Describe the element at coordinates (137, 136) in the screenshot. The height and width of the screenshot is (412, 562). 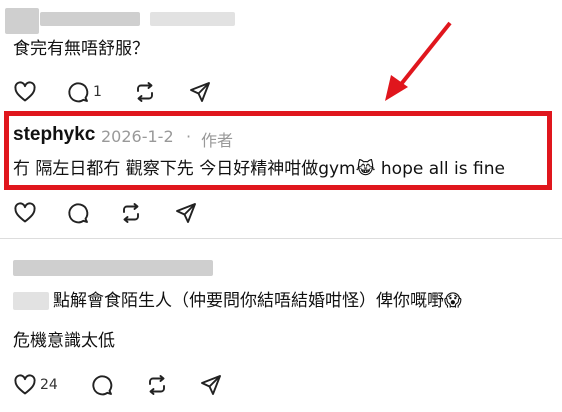
I see `timestamp: 2026-1-2` at that location.